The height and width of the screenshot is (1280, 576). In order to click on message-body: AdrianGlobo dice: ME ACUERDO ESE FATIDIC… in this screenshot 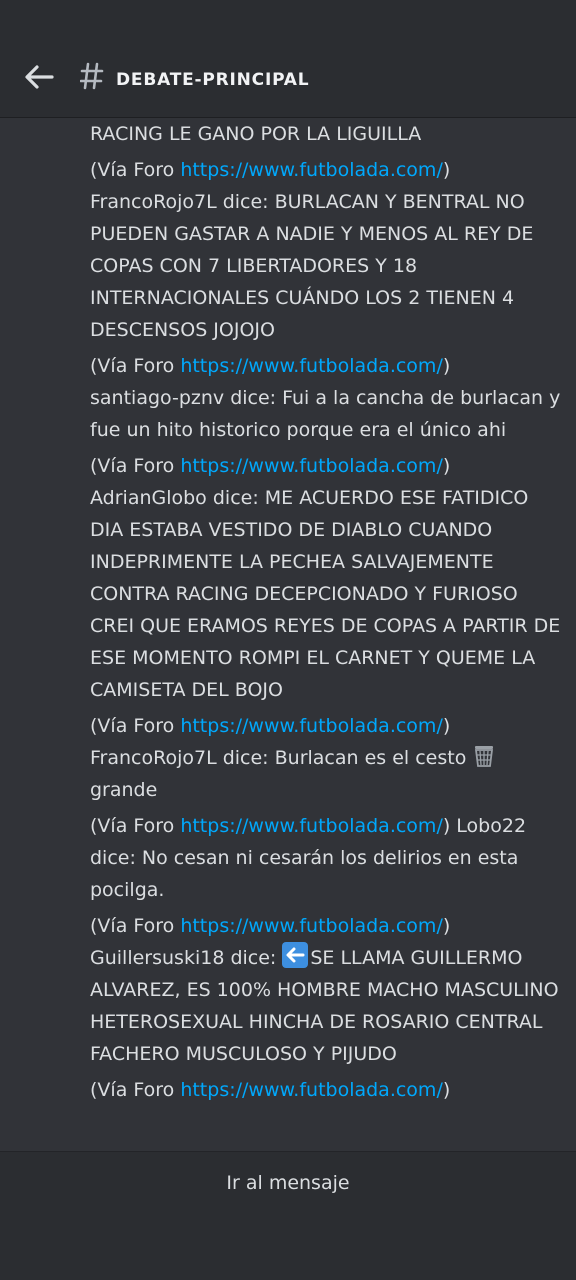, I will do `click(325, 594)`.